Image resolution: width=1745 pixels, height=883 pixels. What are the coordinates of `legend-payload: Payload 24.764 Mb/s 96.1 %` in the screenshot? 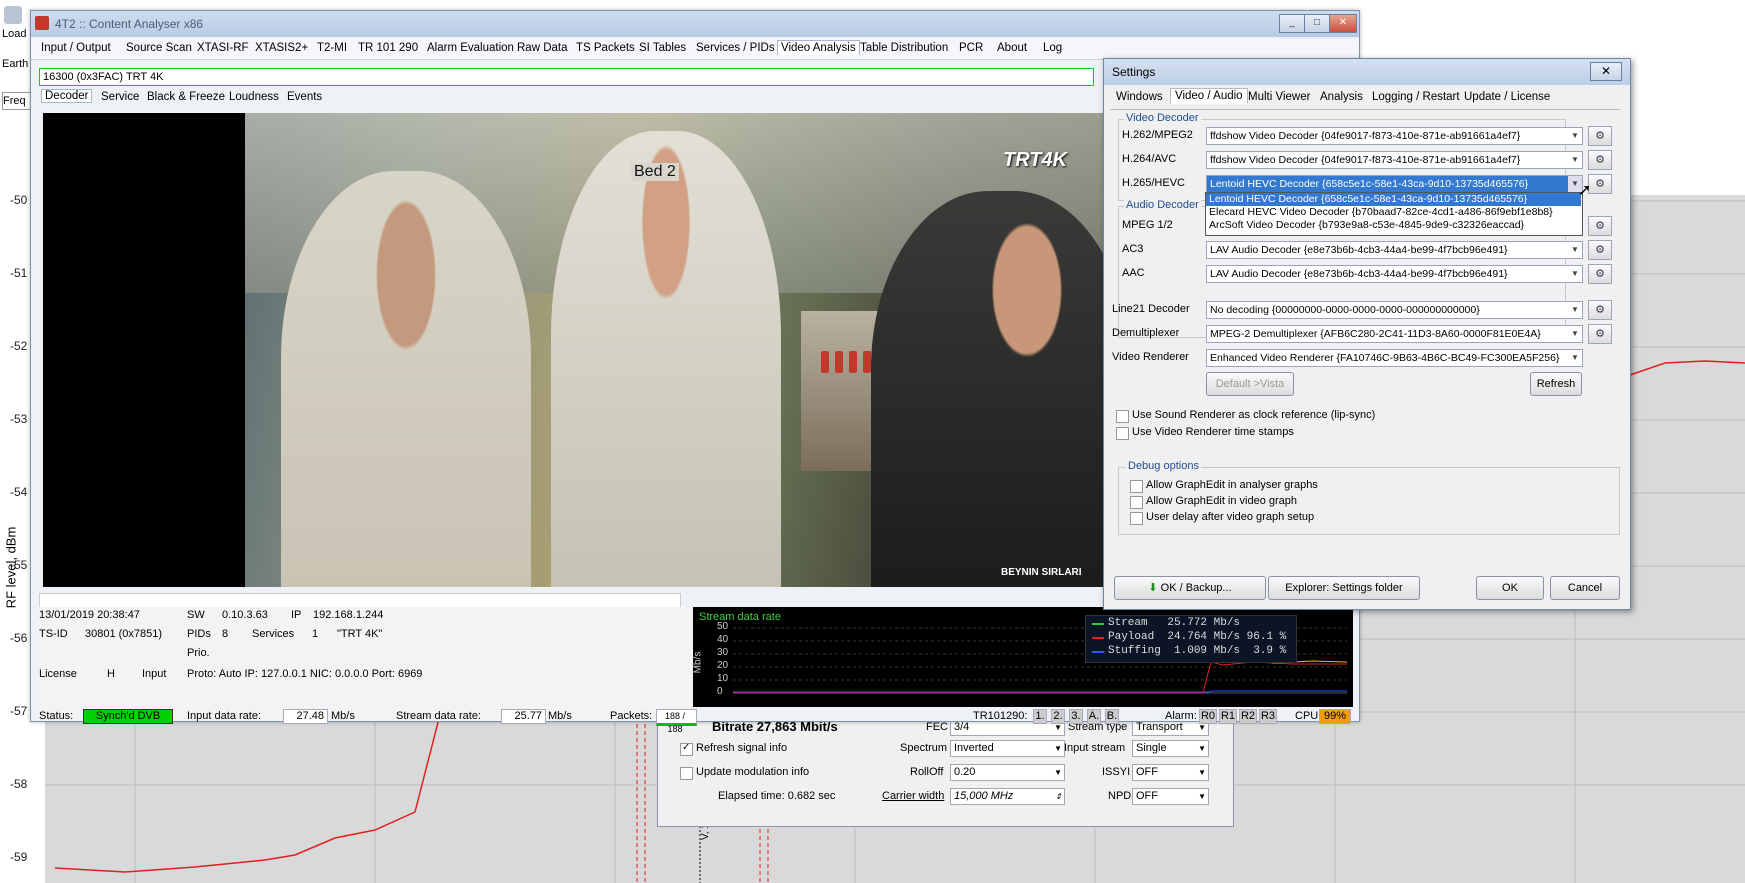 It's located at (1197, 637).